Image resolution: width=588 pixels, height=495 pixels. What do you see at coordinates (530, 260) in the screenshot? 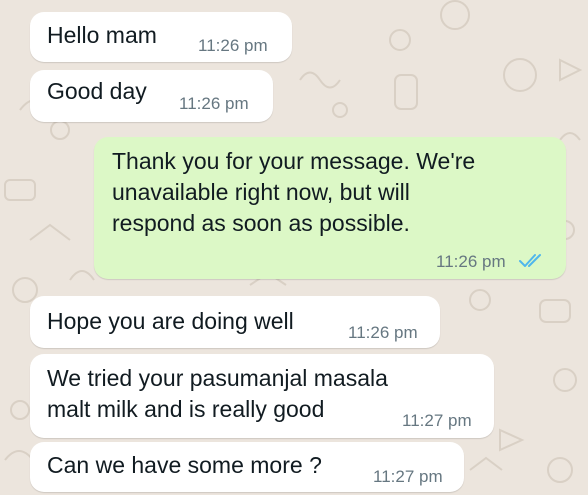
I see `double-check-read-icon` at bounding box center [530, 260].